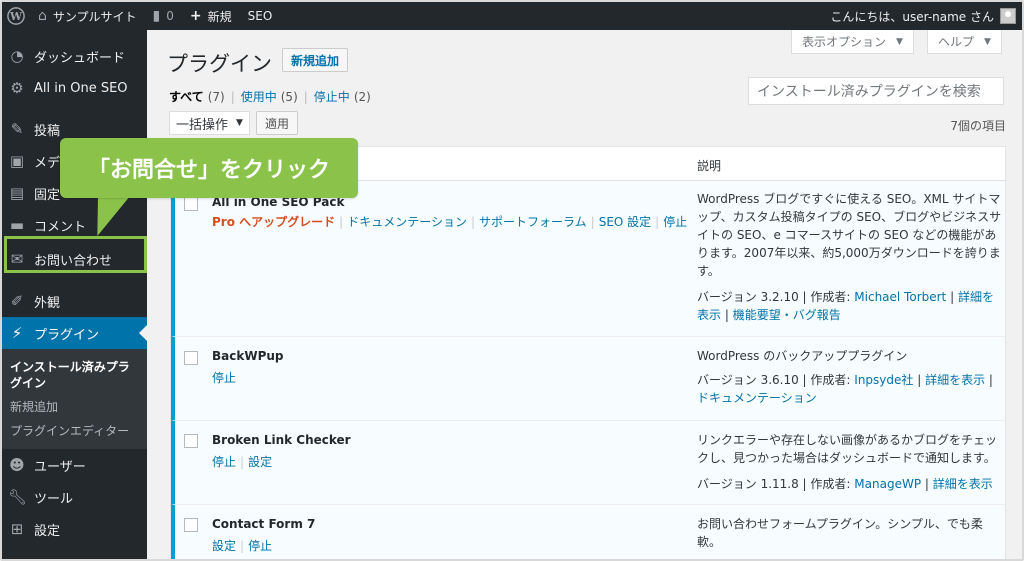 The height and width of the screenshot is (561, 1024). I want to click on add-new-button: 新規追加, so click(315, 60).